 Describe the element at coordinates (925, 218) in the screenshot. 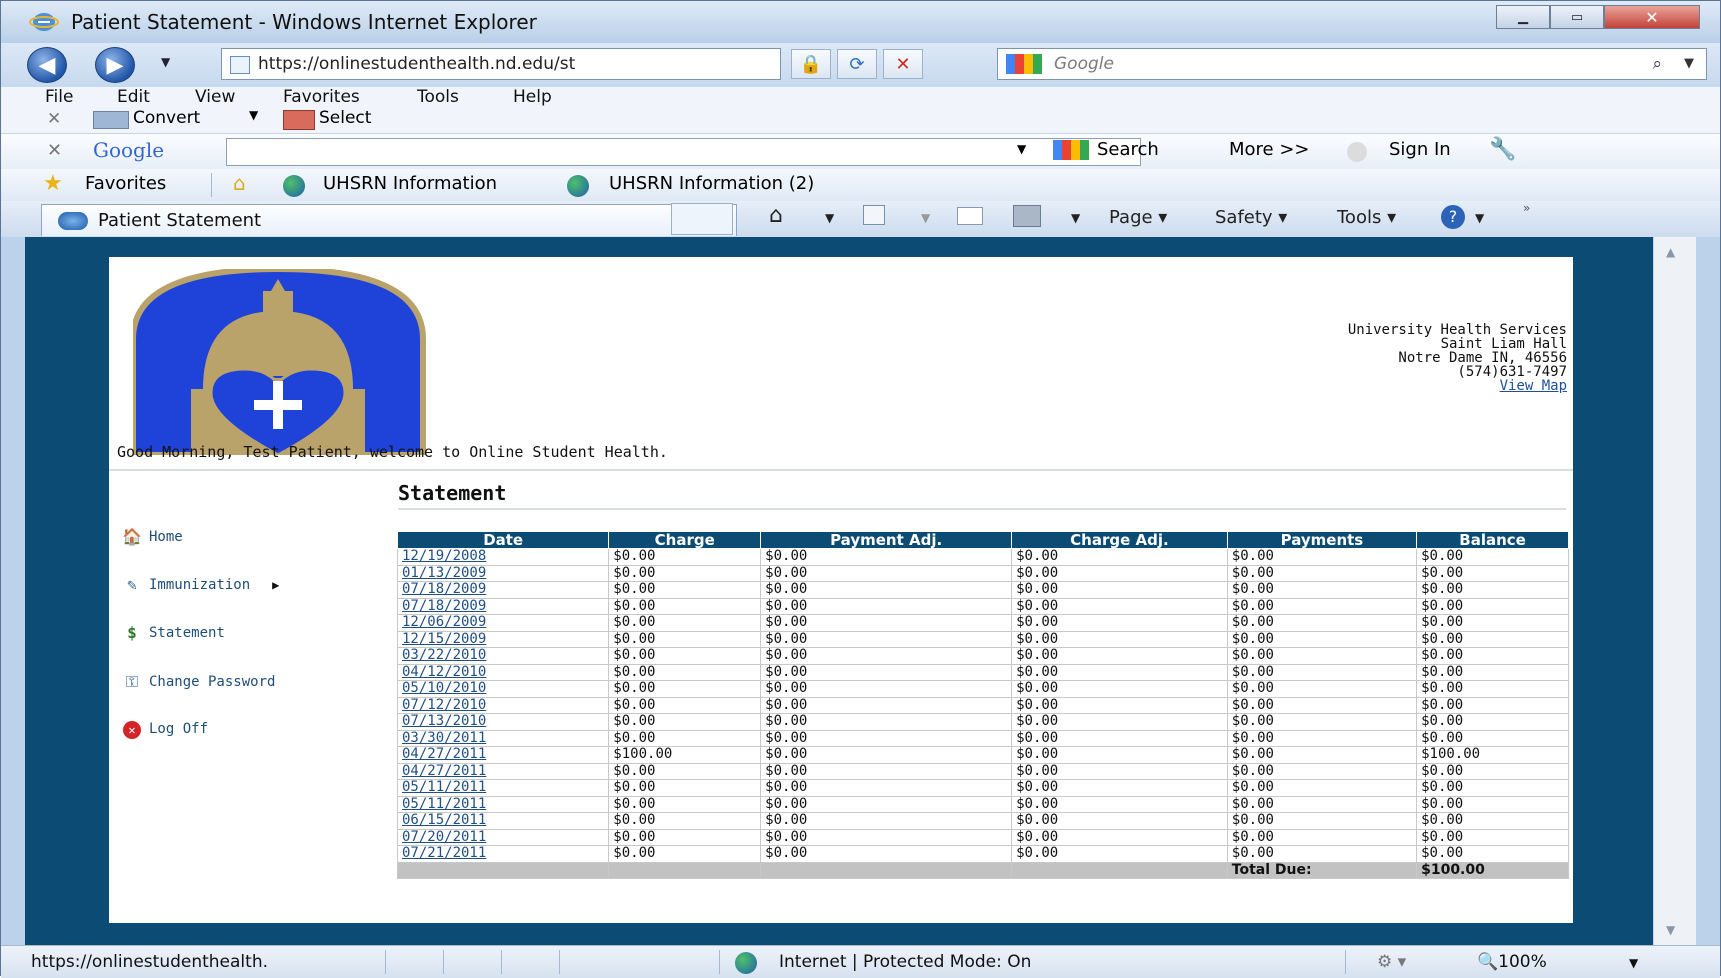

I see `feeds-dropdown-icon: ▼` at that location.